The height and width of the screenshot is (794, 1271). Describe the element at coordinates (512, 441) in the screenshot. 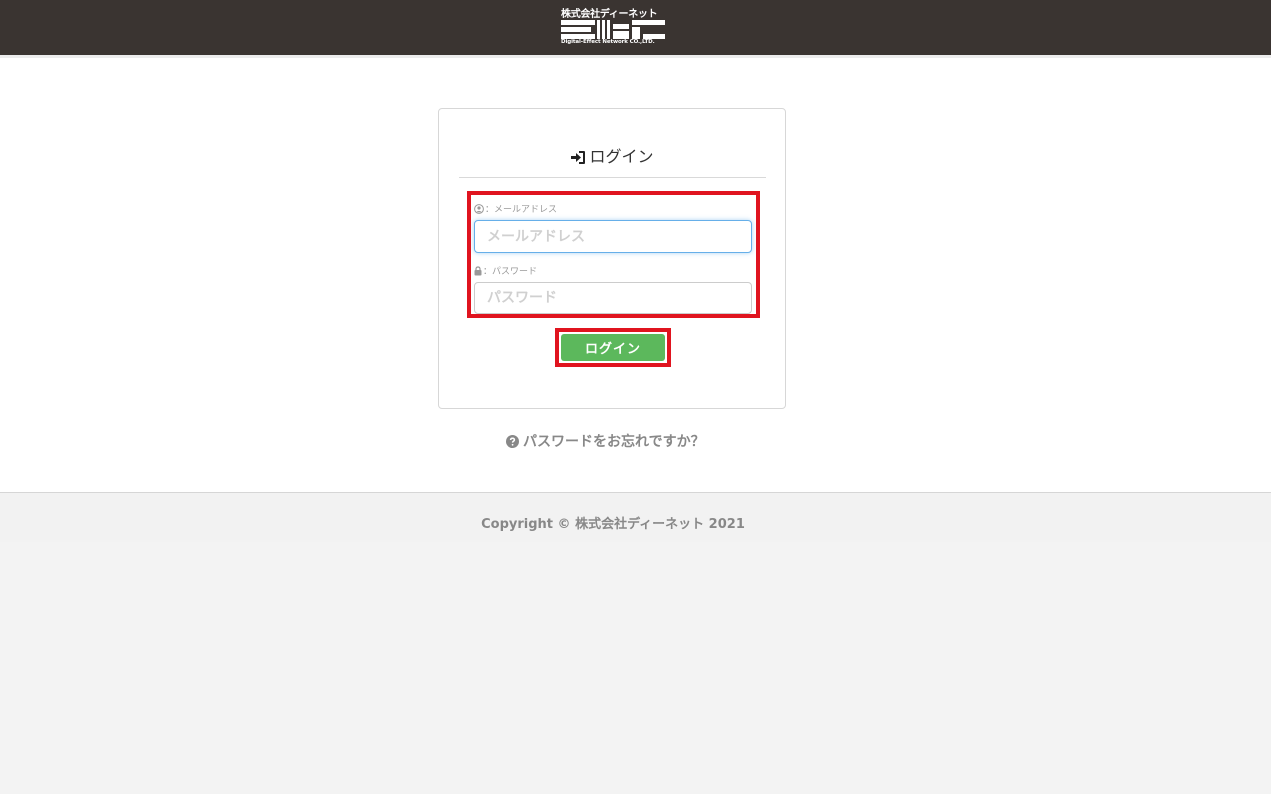

I see `question-circle-icon` at that location.